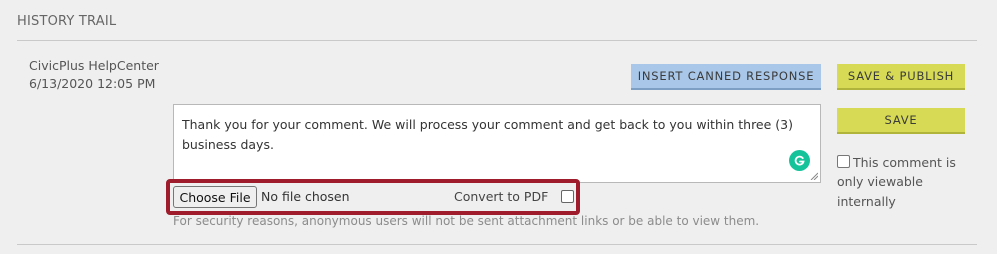  I want to click on insert-canned-response-button: INSERT CANNED RESPONSE, so click(726, 77).